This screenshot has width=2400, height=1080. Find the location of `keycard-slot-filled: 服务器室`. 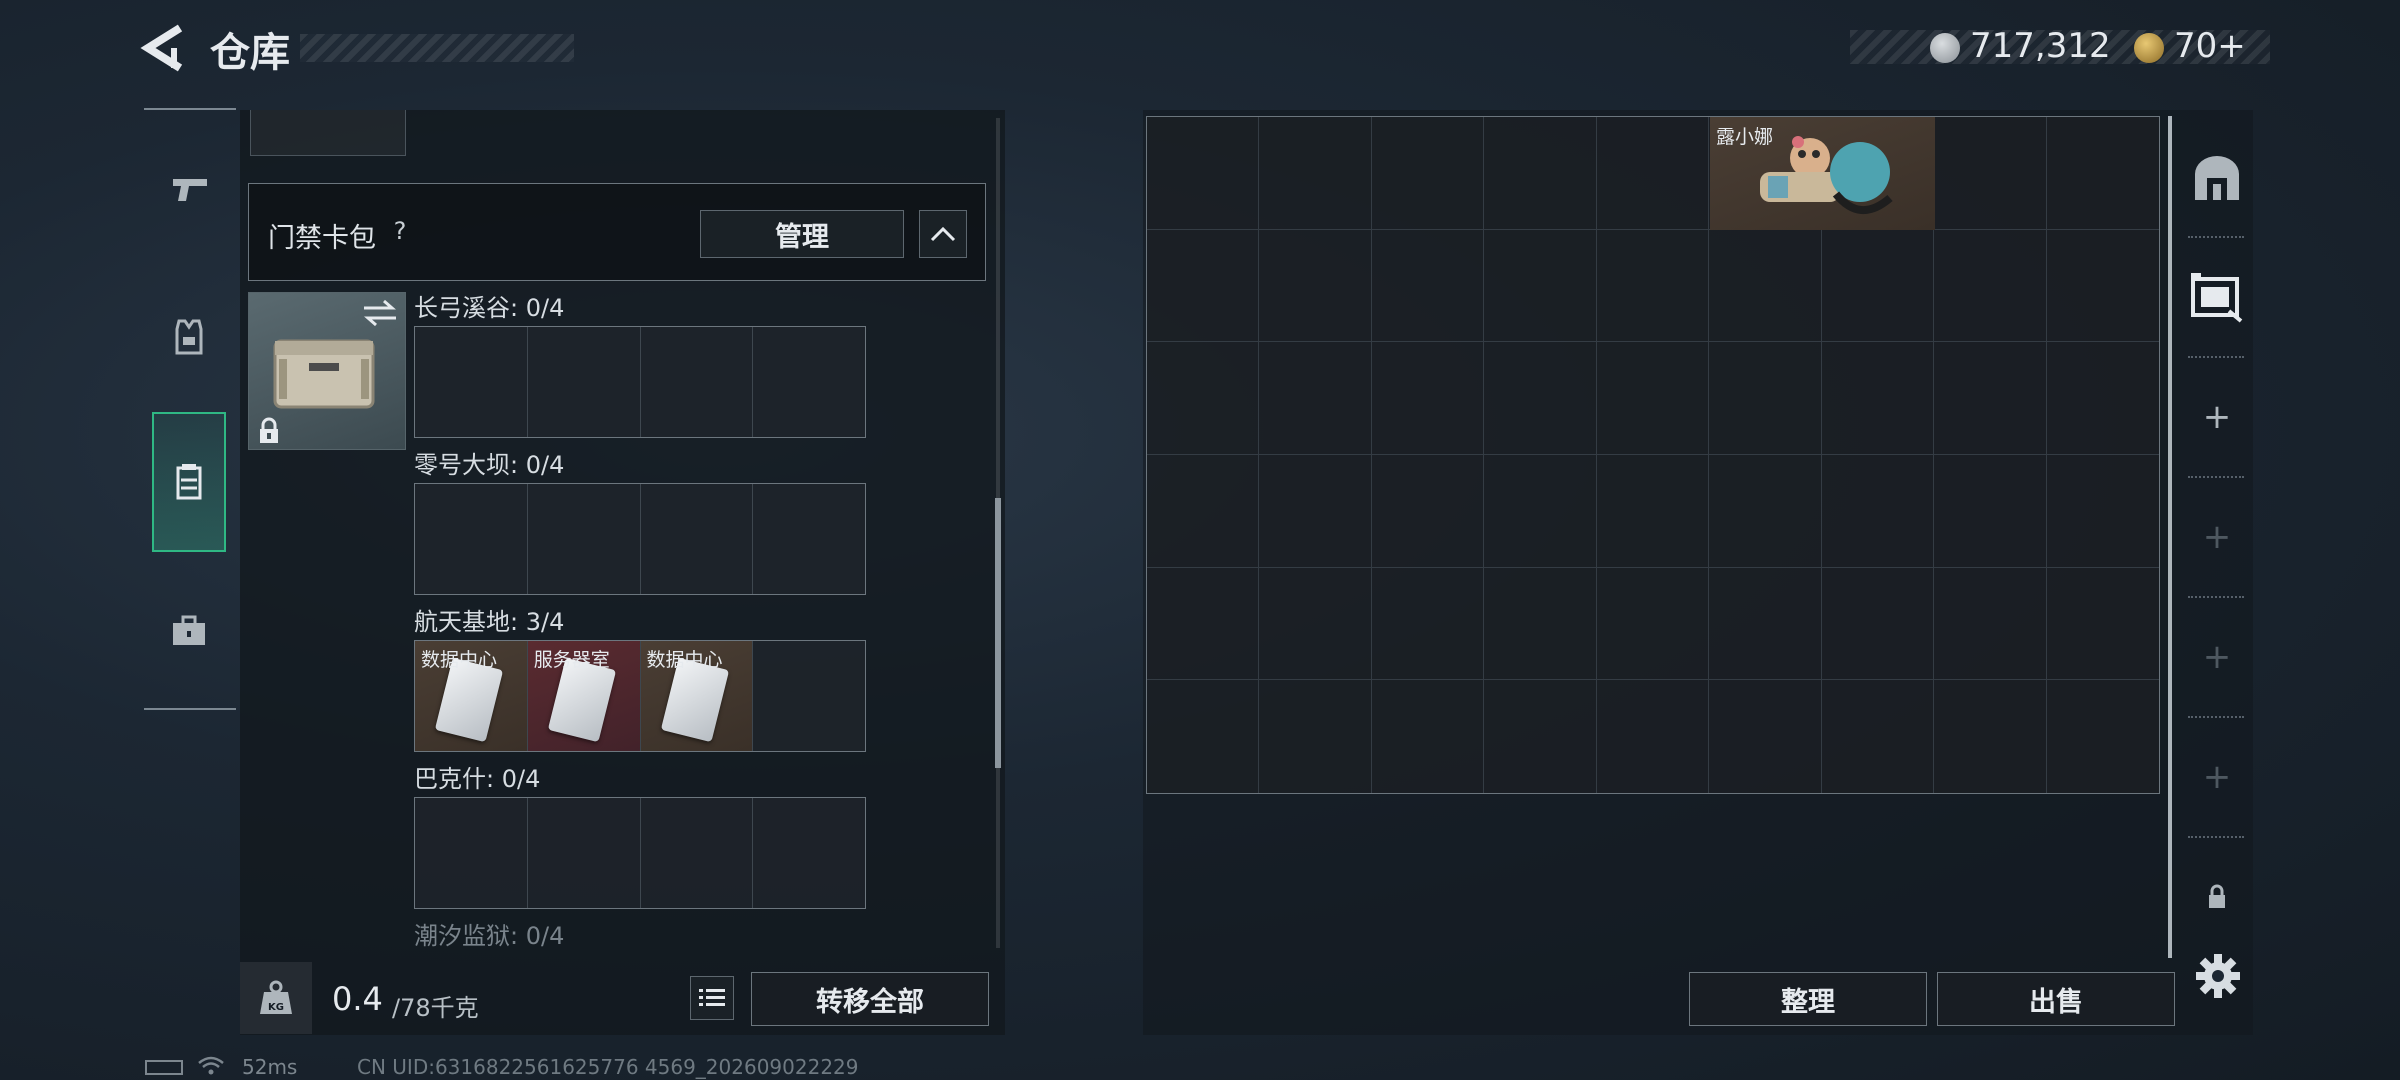

keycard-slot-filled: 服务器室 is located at coordinates (584, 696).